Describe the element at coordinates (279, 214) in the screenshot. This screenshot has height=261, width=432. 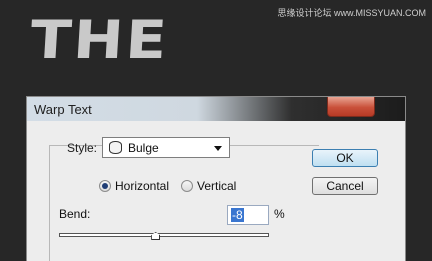
I see `percent-unit: %` at that location.